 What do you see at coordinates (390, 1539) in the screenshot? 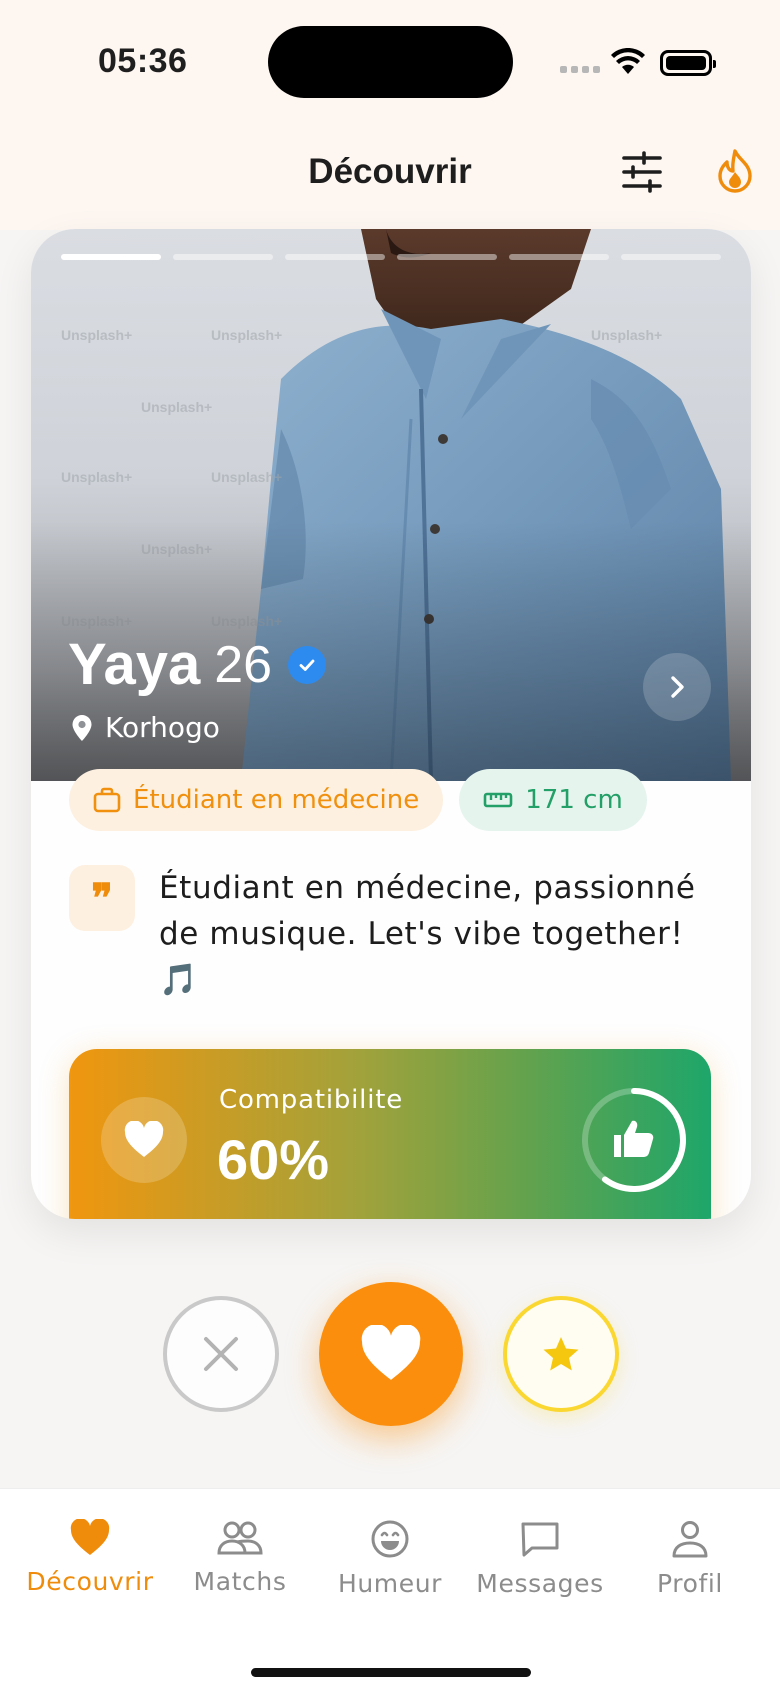
I see `smiley-icon` at bounding box center [390, 1539].